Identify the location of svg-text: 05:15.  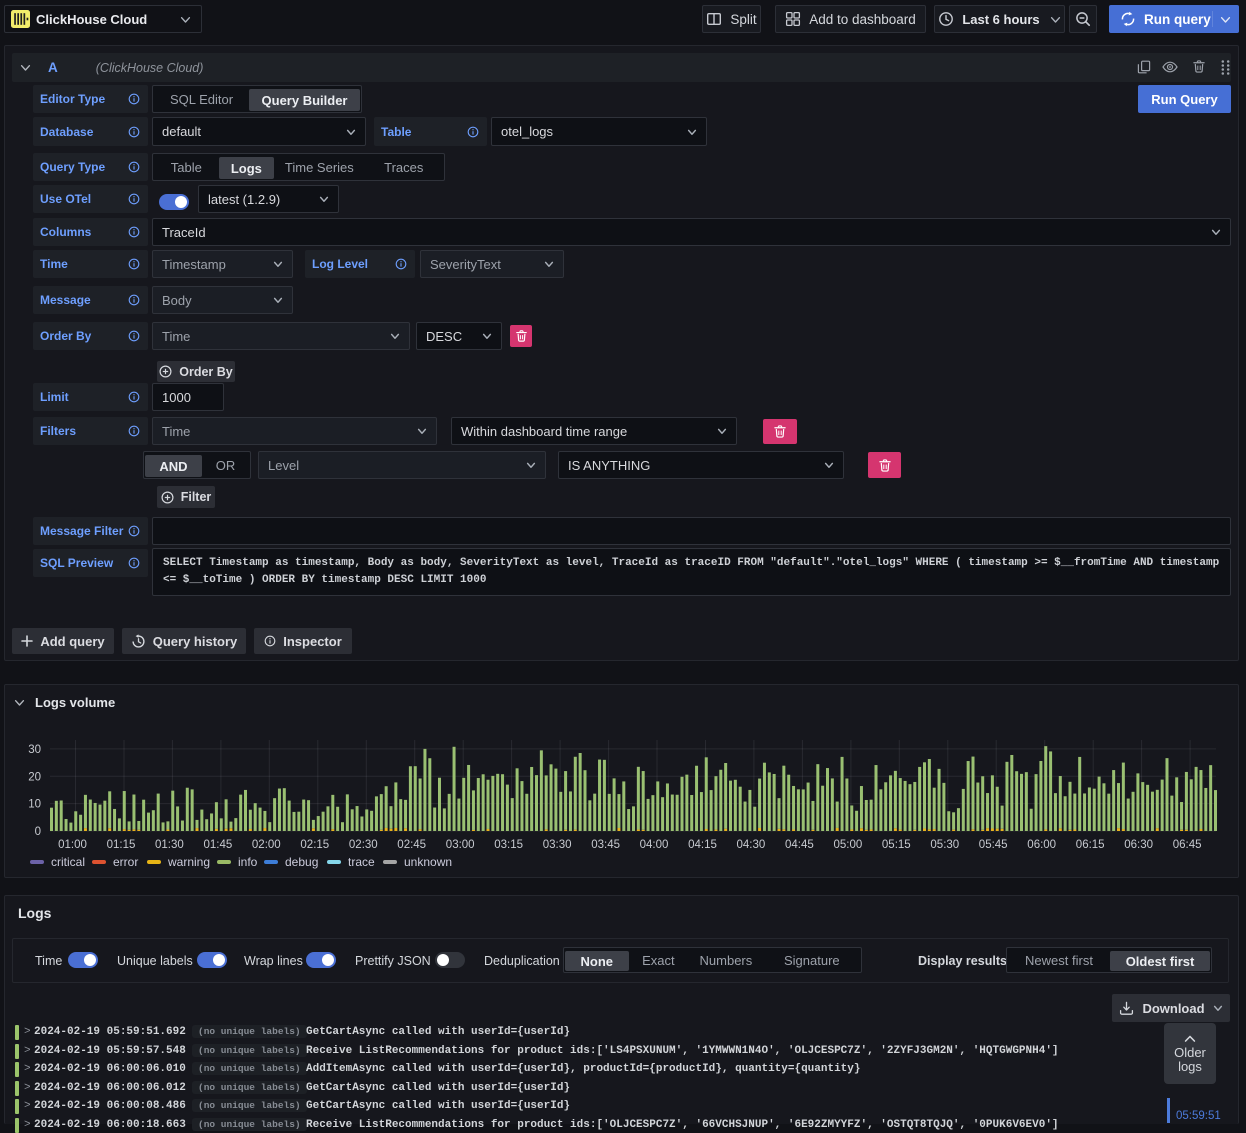
(896, 845).